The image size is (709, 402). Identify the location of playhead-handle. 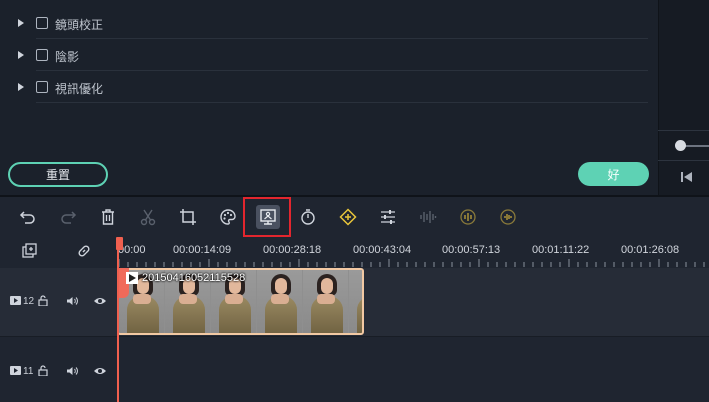
(119, 243).